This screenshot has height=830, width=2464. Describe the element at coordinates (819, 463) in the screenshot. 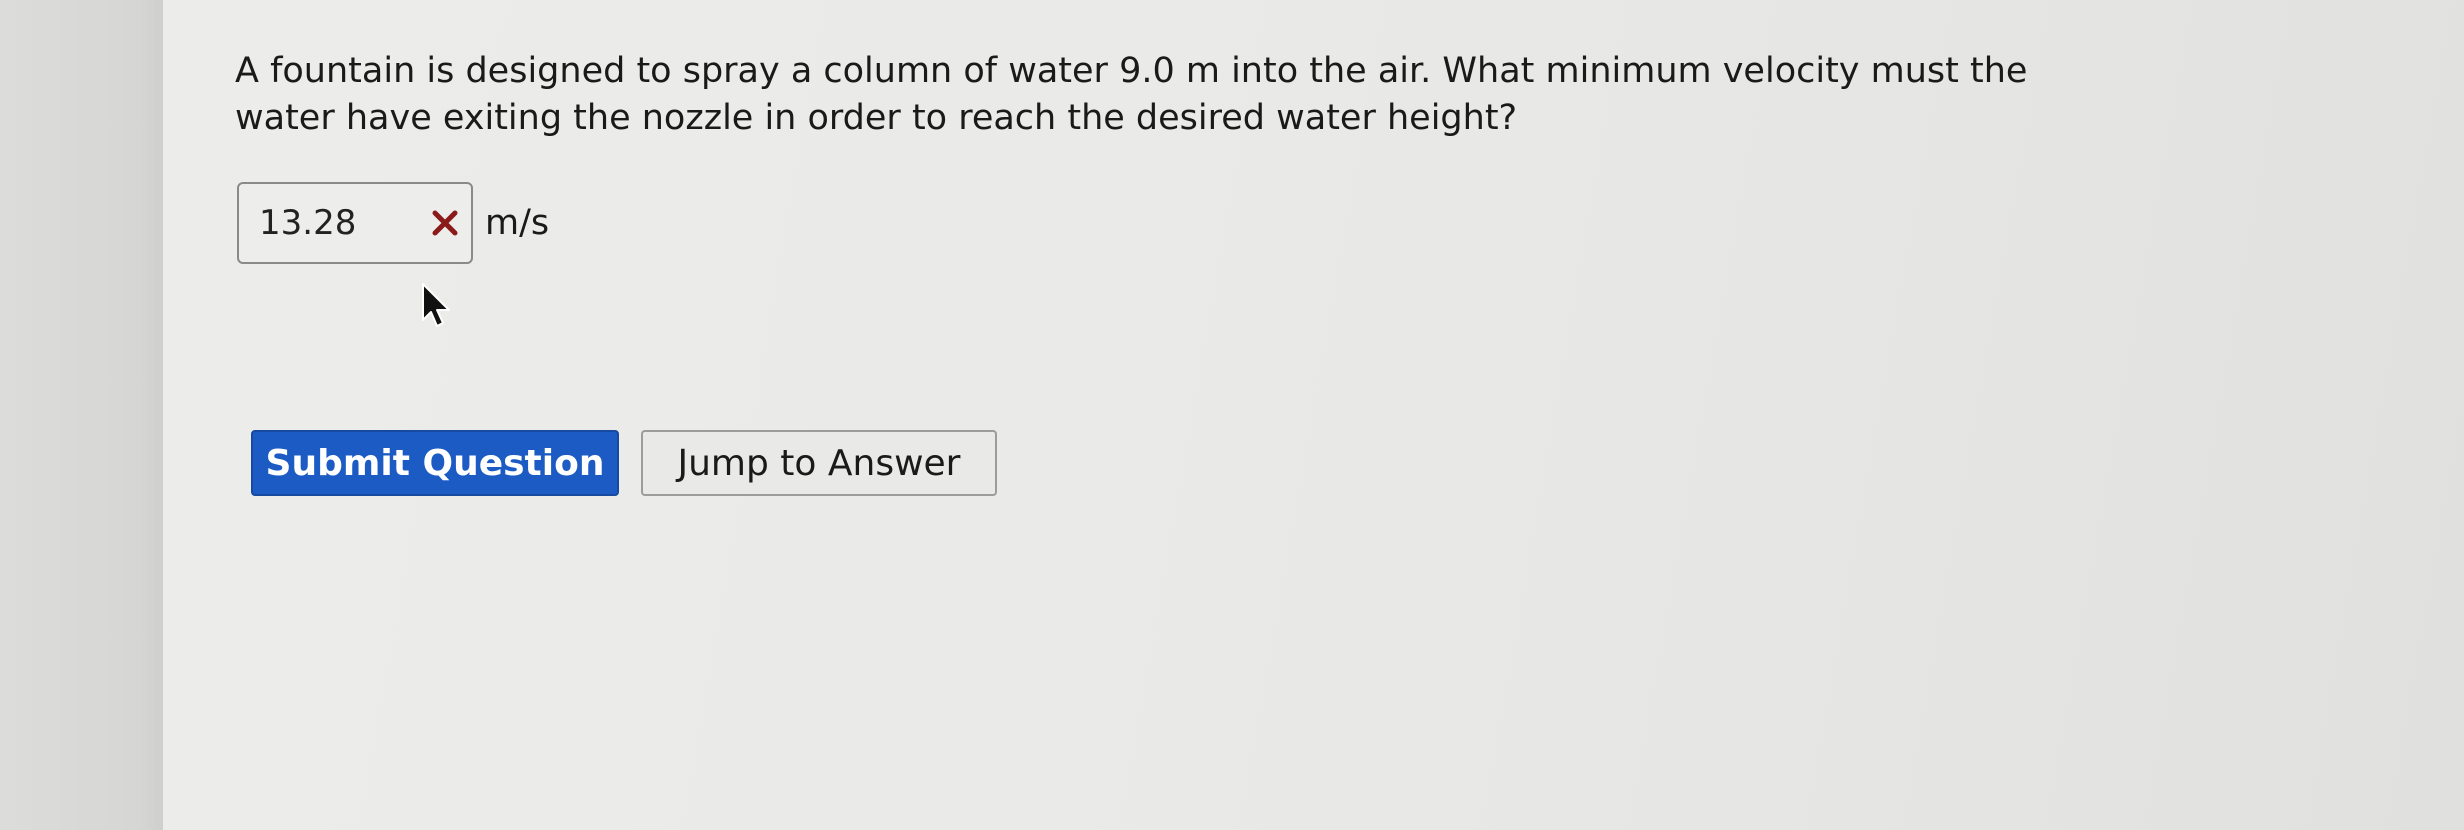

I see `jump-to-answer-button: Jump to Answer` at that location.